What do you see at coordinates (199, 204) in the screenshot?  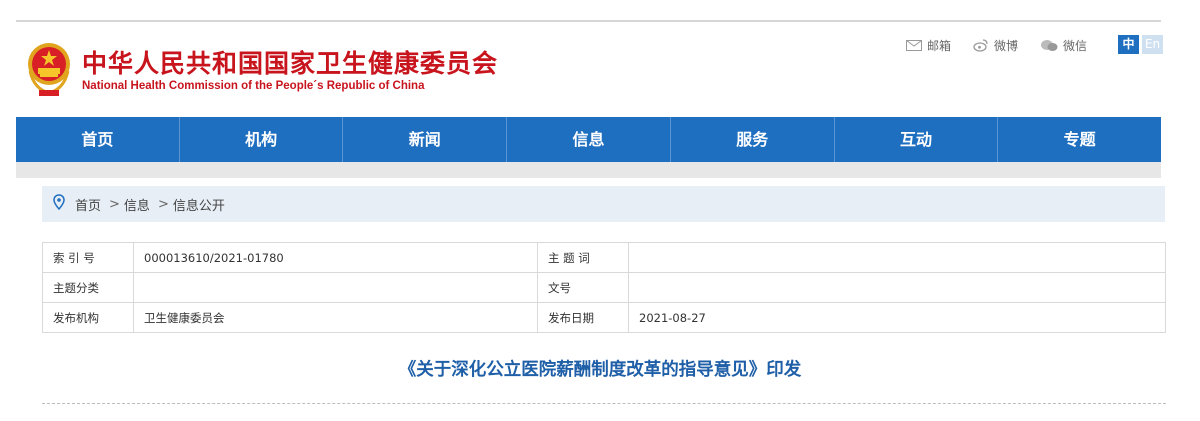 I see `breadcrumb-public-info: 信息公开` at bounding box center [199, 204].